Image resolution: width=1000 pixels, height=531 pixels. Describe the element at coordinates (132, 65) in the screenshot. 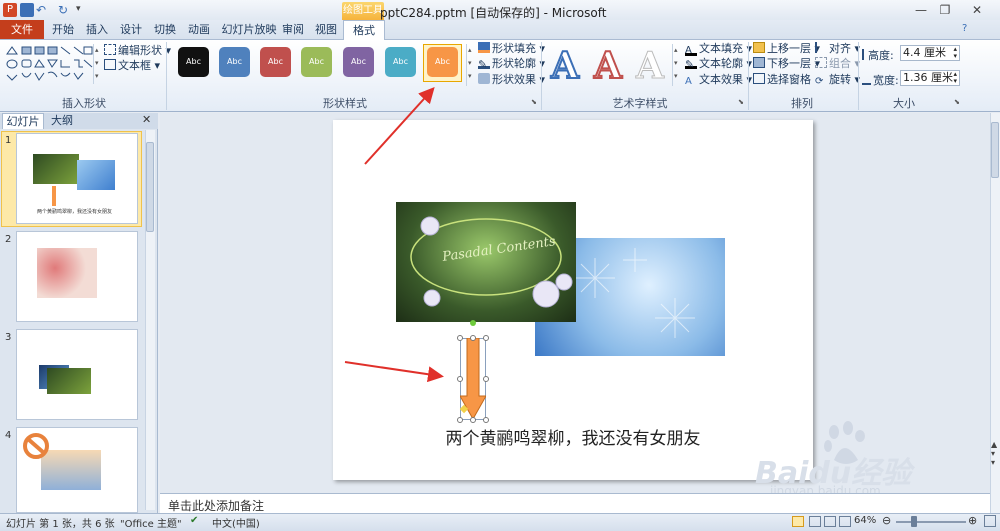

I see `textbox-button: 文本框 ▾` at that location.